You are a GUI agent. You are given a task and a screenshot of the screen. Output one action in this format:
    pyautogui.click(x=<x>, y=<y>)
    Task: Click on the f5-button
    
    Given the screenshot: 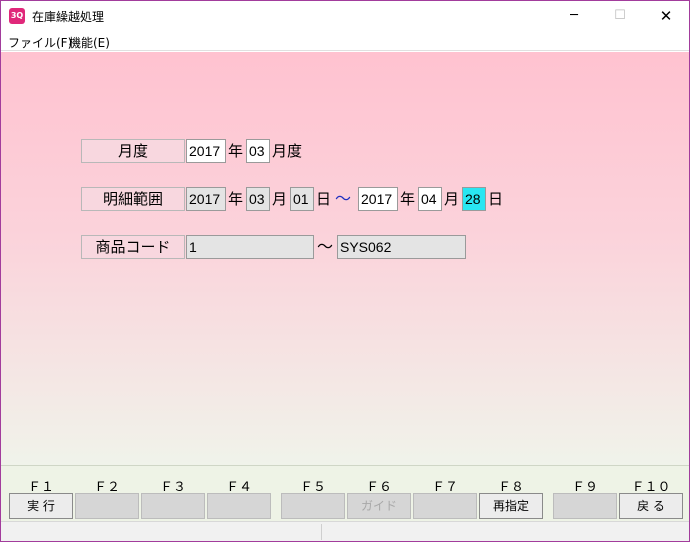 What is the action you would take?
    pyautogui.click(x=313, y=506)
    